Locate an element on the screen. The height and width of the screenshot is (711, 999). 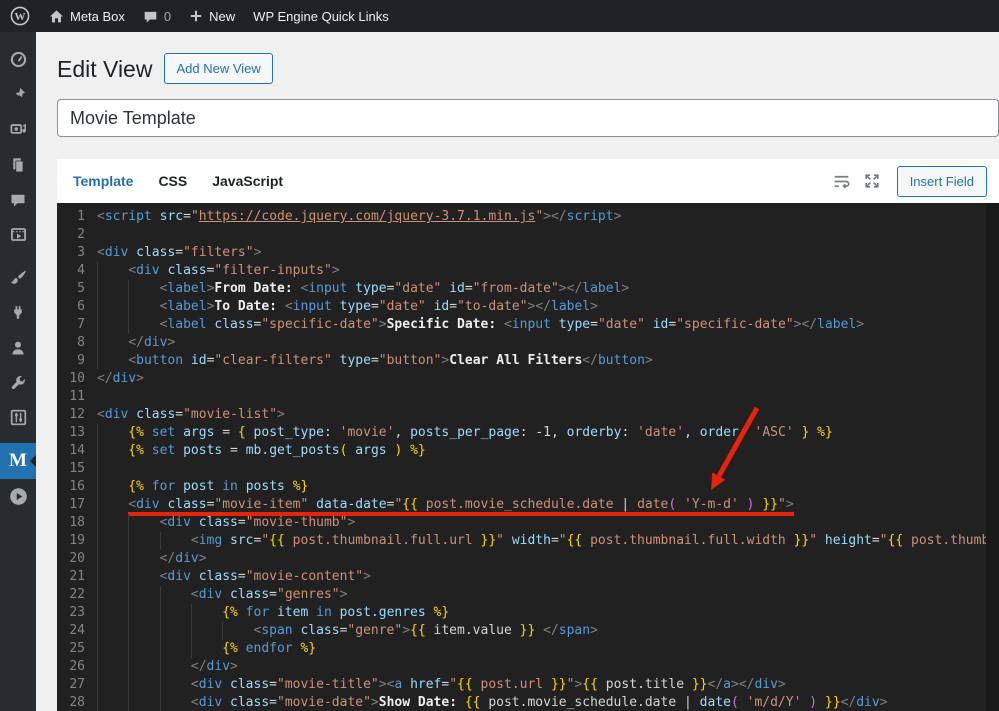
line-number: 8 is located at coordinates (81, 342).